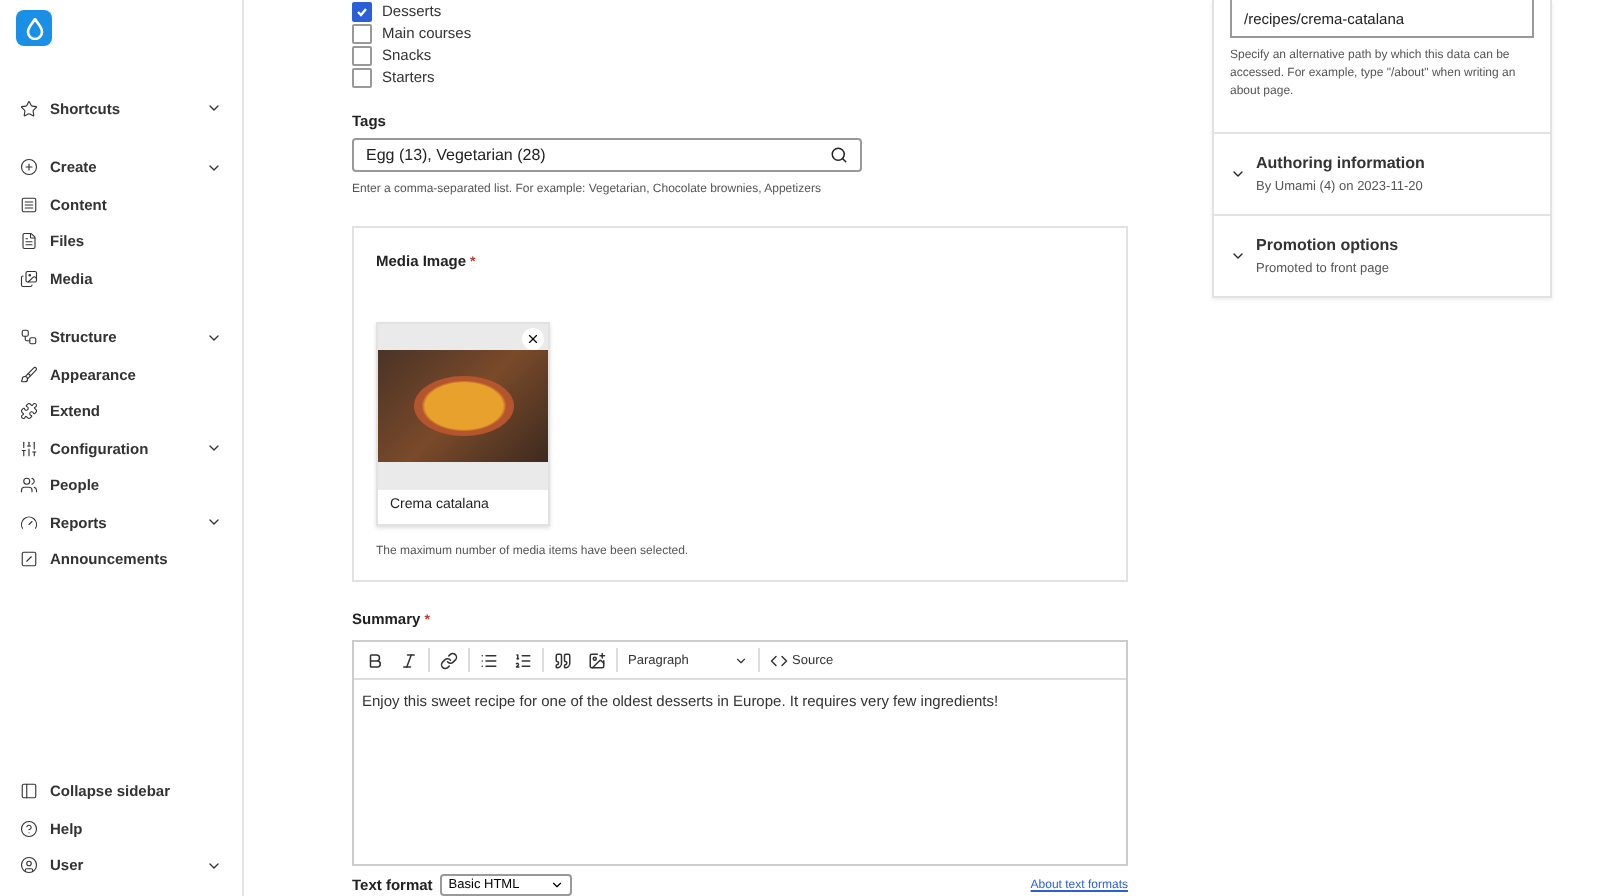 The image size is (1600, 896). Describe the element at coordinates (29, 278) in the screenshot. I see `images-icon` at that location.